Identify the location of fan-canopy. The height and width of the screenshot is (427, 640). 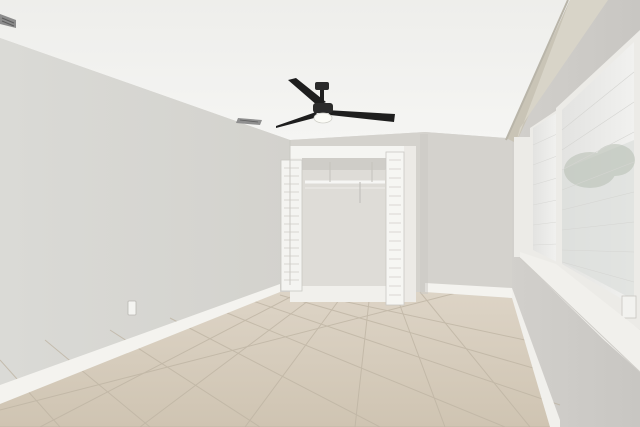
(322, 86).